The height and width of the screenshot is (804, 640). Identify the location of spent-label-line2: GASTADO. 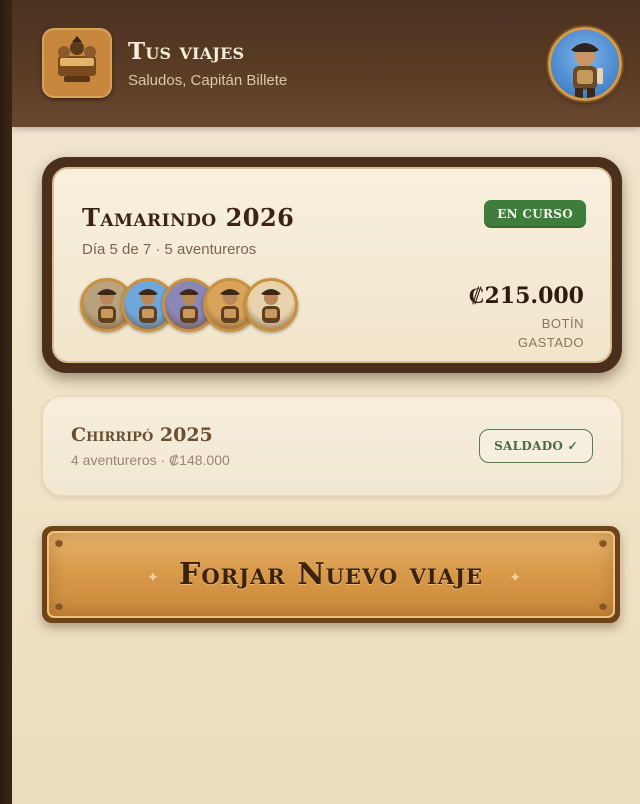
(550, 342).